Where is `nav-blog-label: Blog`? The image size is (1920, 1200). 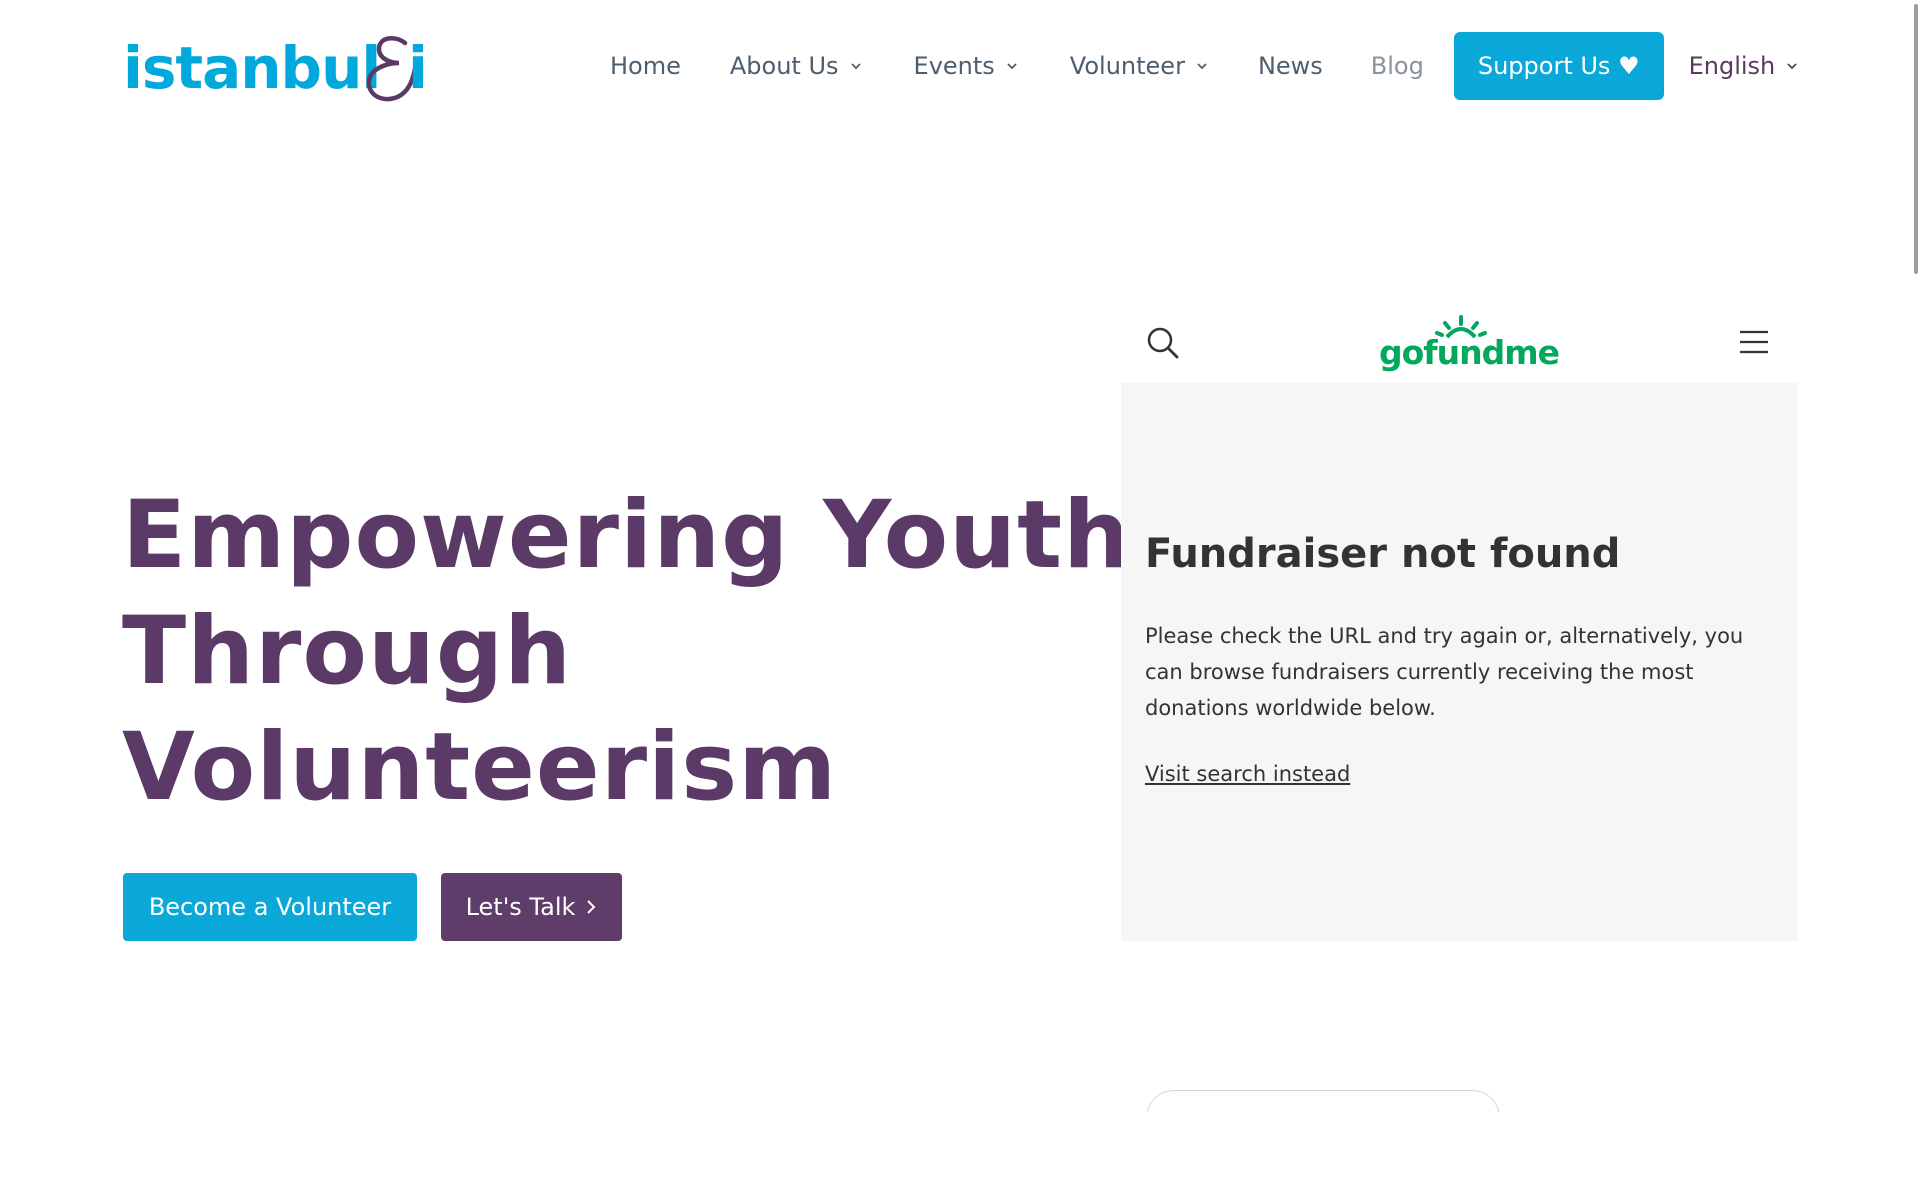
nav-blog-label: Blog is located at coordinates (1397, 66).